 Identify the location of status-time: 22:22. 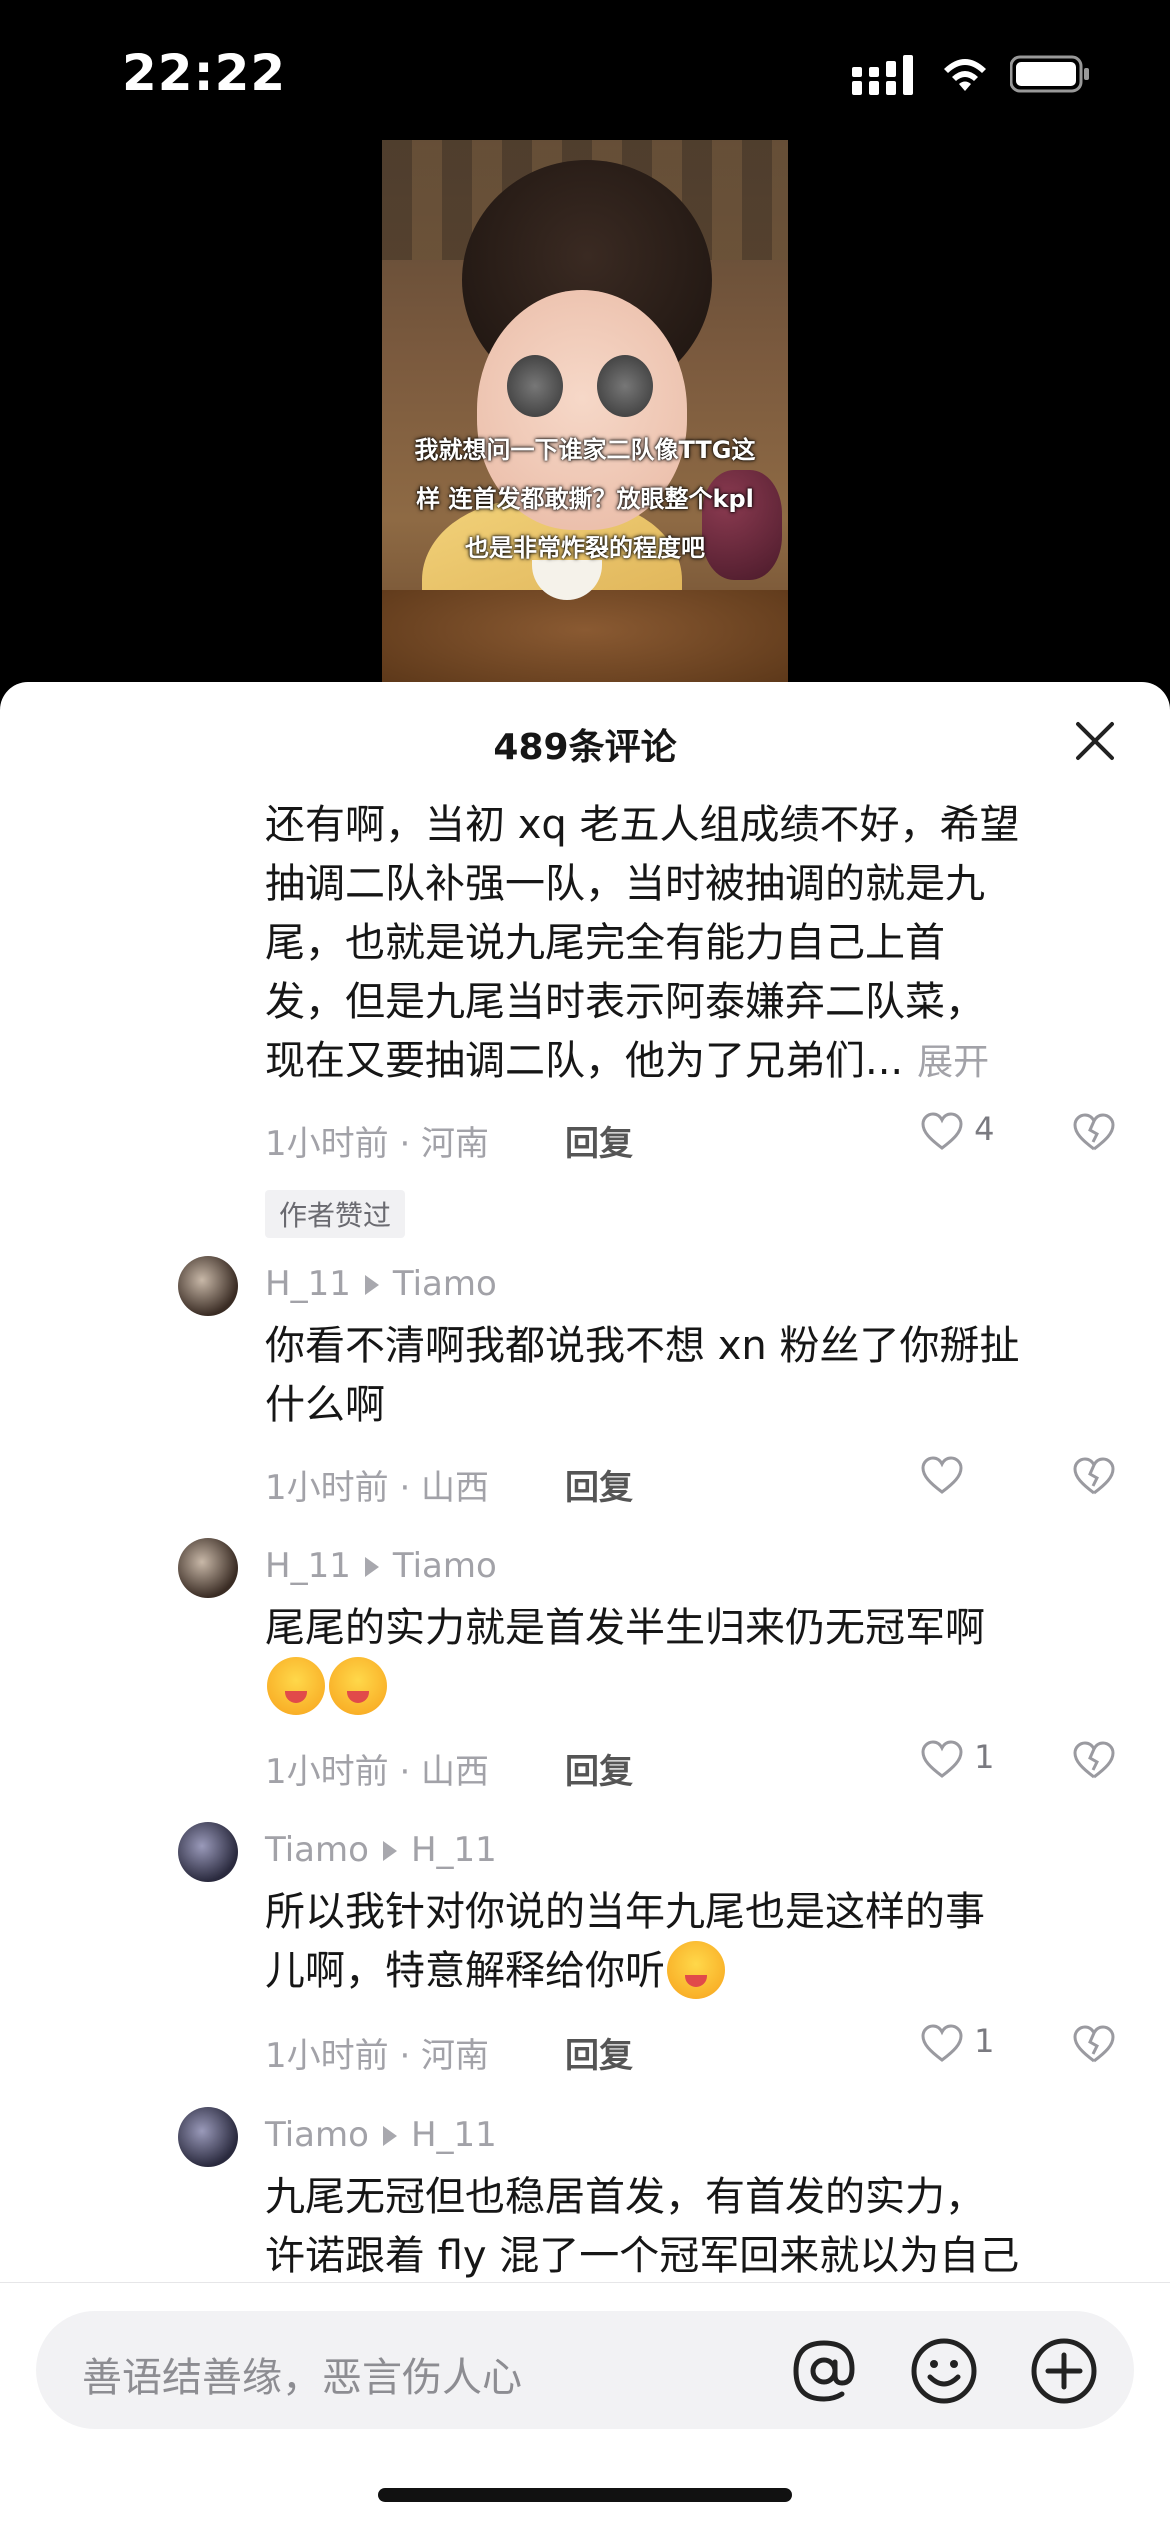
(204, 73).